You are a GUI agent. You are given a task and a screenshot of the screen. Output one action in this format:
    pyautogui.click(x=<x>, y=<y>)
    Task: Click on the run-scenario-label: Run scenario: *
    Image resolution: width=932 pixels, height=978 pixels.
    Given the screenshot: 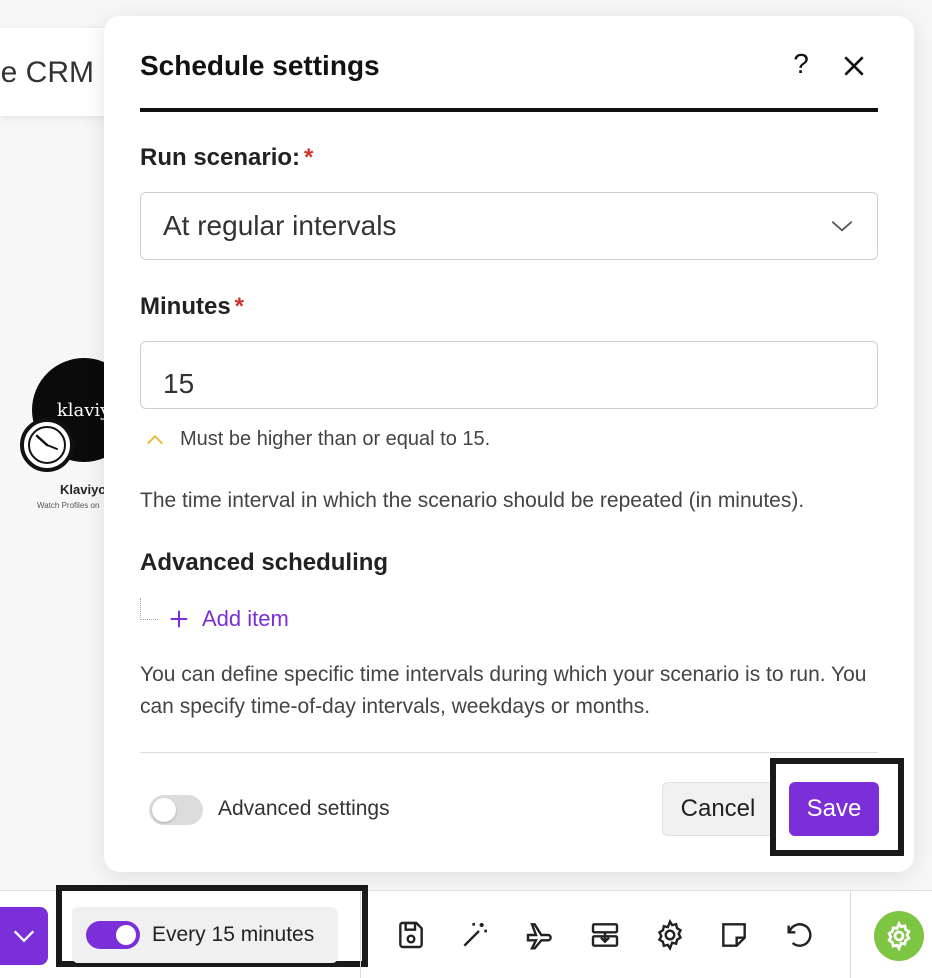 What is the action you would take?
    pyautogui.click(x=227, y=157)
    